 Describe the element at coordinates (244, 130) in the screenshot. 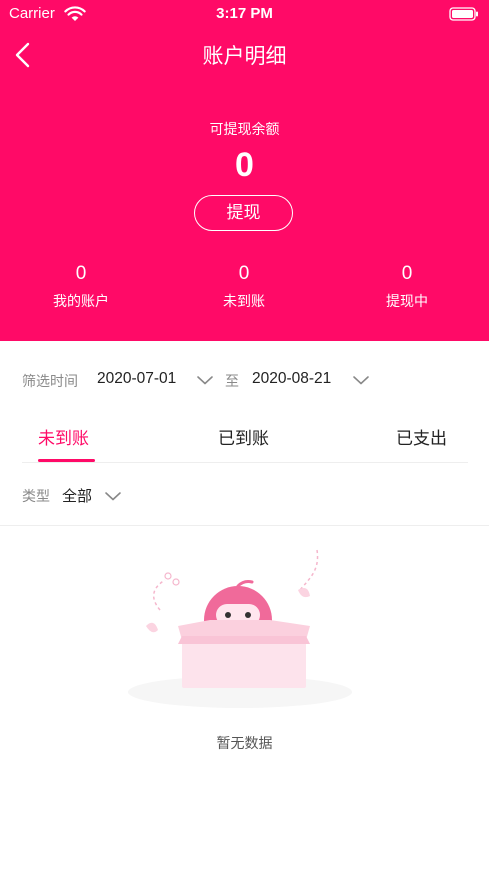

I see `balance-label: 可提现余额` at that location.